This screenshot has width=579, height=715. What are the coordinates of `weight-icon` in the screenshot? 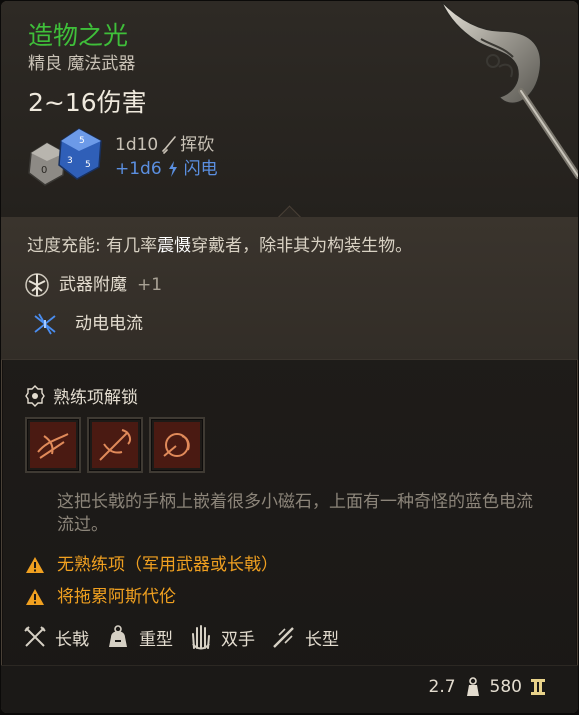 It's located at (472, 686).